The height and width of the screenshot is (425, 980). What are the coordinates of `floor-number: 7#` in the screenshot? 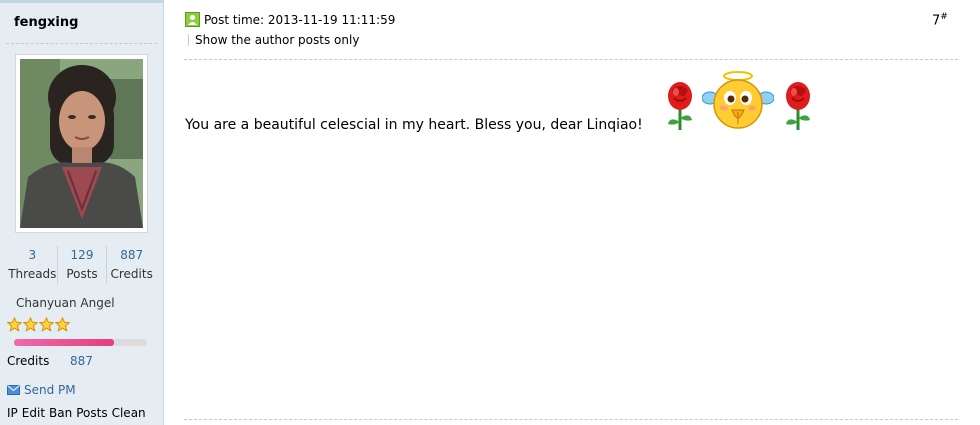 It's located at (940, 20).